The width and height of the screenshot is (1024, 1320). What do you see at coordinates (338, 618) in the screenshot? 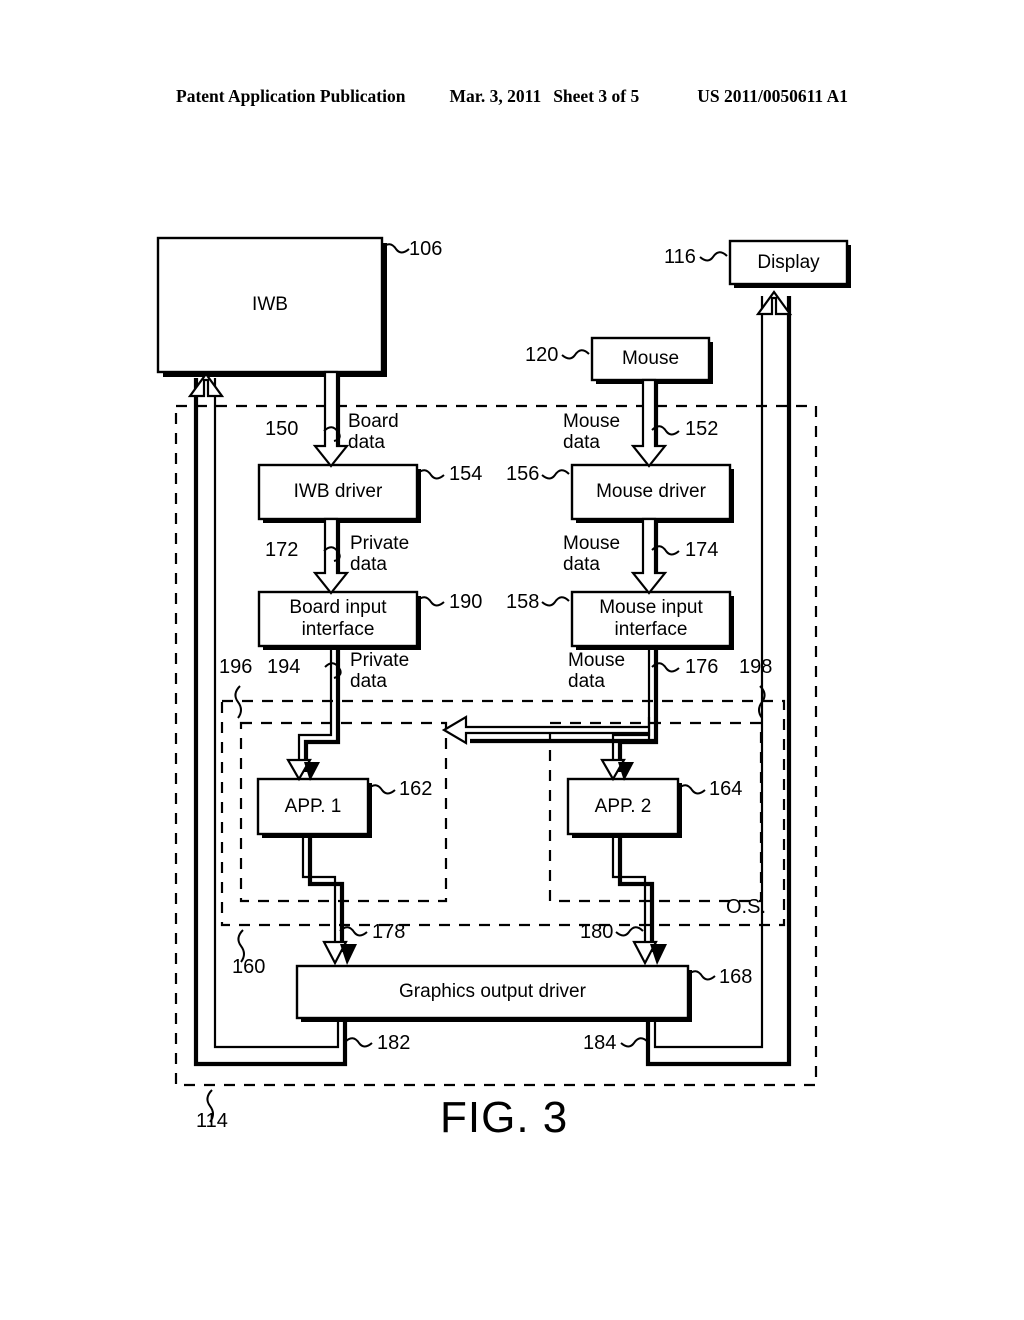
I see `board-input-interface-label: Board input interface` at bounding box center [338, 618].